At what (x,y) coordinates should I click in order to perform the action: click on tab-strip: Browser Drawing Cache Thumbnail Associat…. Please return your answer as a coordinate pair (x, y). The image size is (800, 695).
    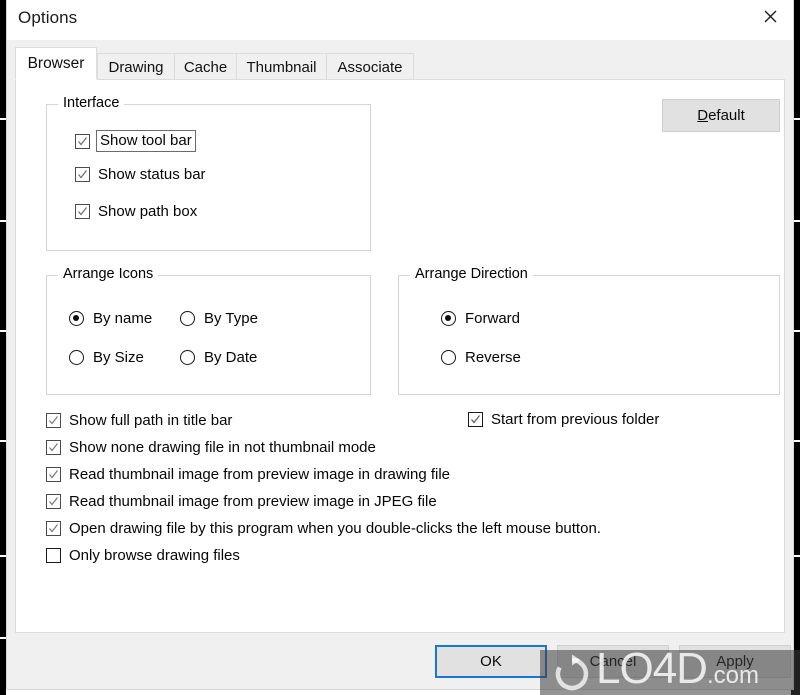
    Looking at the image, I should click on (400, 60).